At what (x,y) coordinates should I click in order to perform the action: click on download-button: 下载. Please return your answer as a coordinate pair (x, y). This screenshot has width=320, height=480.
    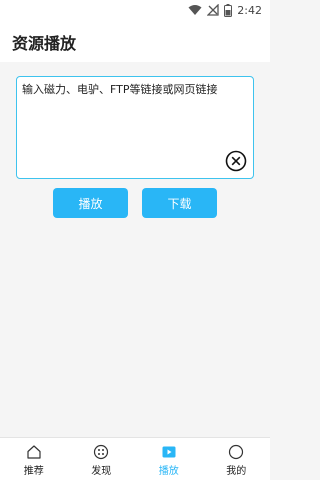
    Looking at the image, I should click on (179, 203).